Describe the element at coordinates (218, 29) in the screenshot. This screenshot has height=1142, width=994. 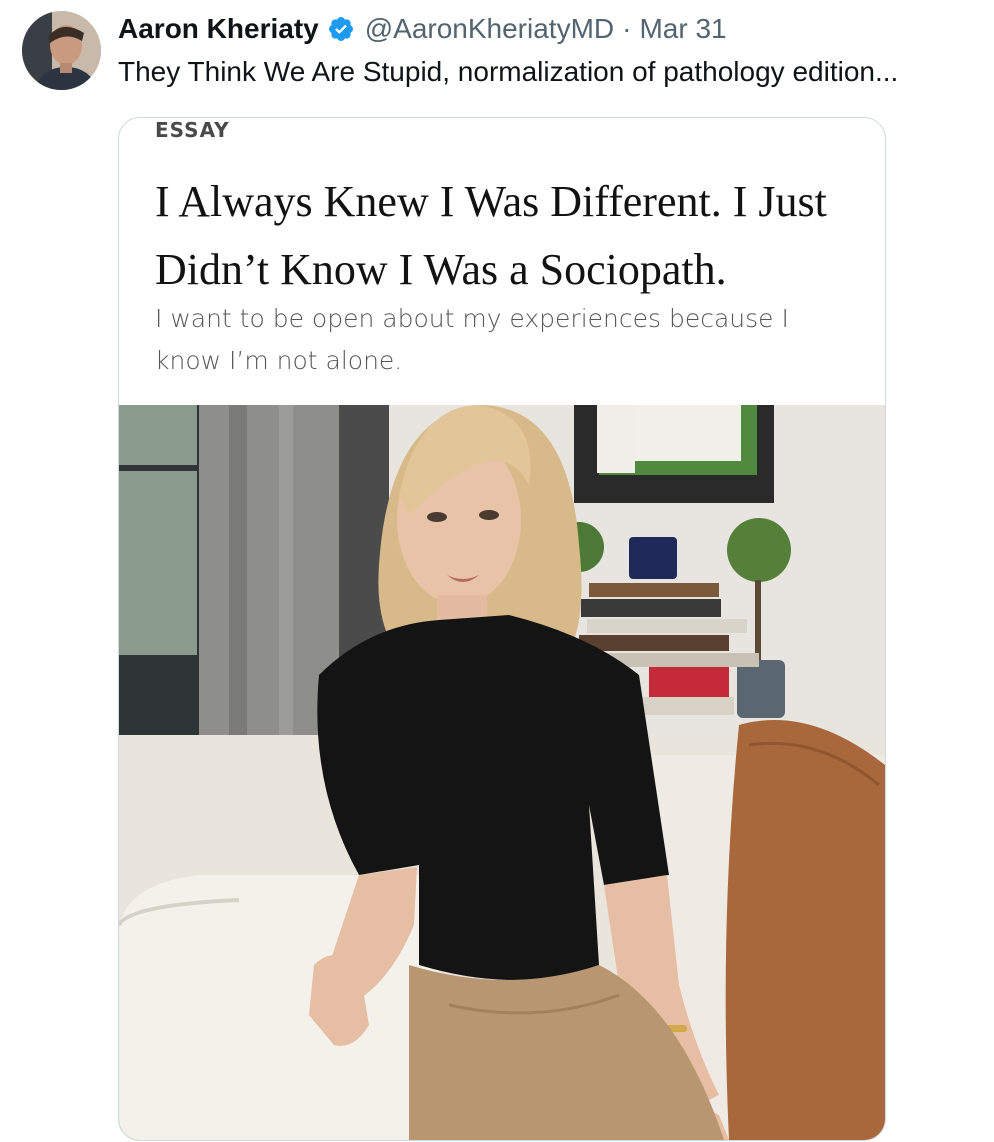
I see `author-name: Aaron Kheriaty` at that location.